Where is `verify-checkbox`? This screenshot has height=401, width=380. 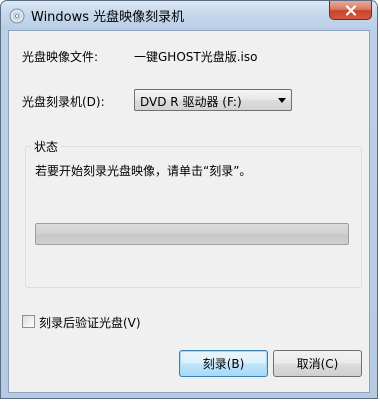 verify-checkbox is located at coordinates (28, 321).